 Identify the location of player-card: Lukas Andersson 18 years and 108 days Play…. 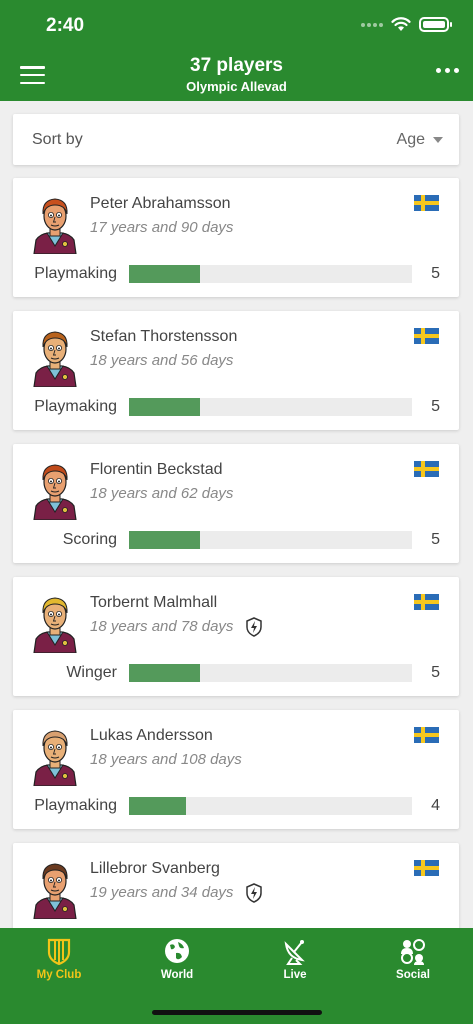
(236, 769).